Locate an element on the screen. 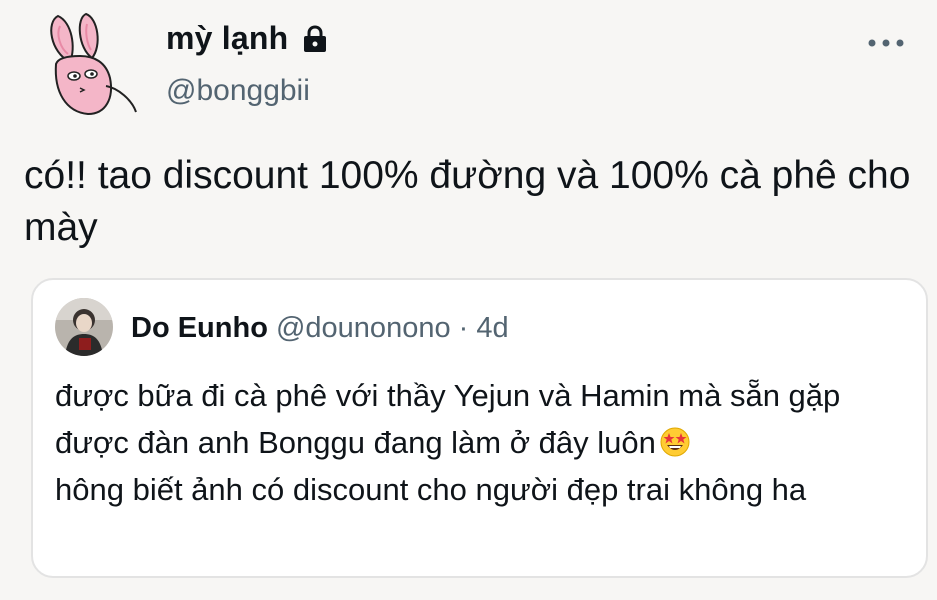  author-handle: @bonggbii is located at coordinates (238, 91).